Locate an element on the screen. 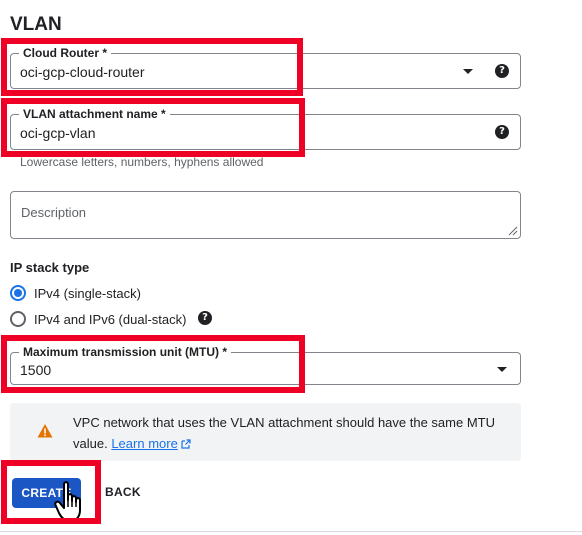  radio-ipv4-ipv6-dual-stack: IPv4 and IPv6 (dual-stack) is located at coordinates (98, 319).